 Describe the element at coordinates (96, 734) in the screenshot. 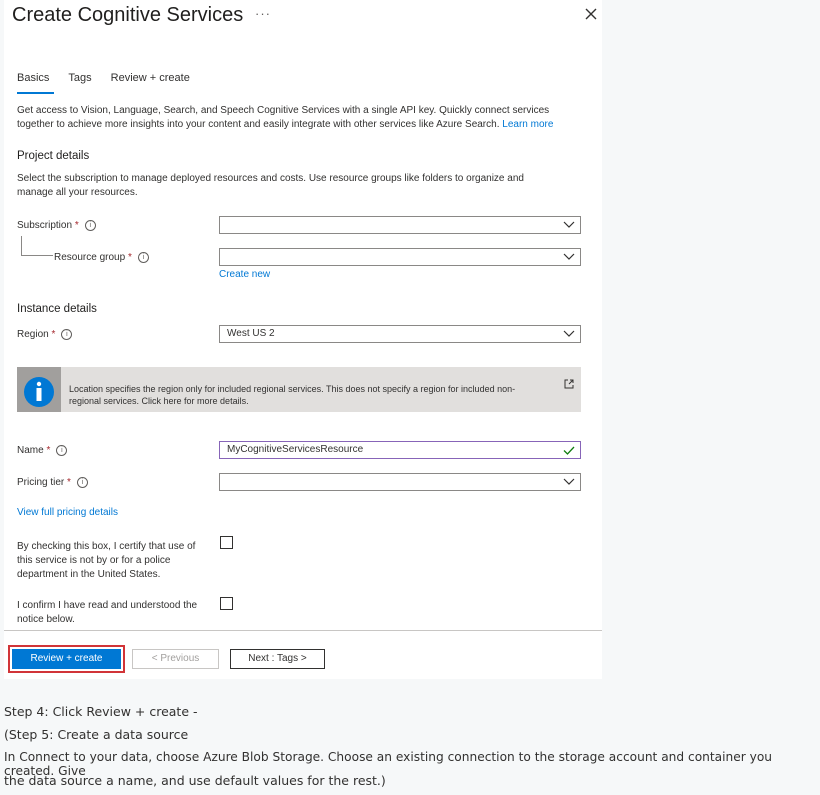

I see `caption-step5: (Step 5: Create a data source` at that location.